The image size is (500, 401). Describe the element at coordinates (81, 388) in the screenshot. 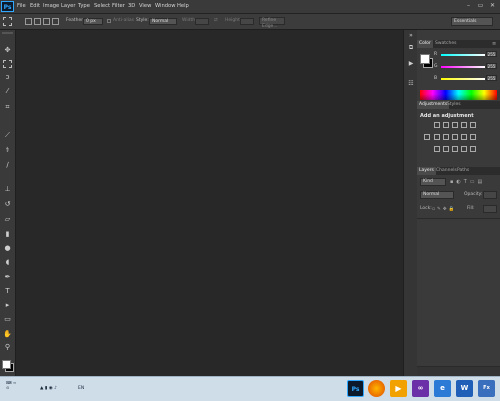

I see `language-indicator: EN` at that location.